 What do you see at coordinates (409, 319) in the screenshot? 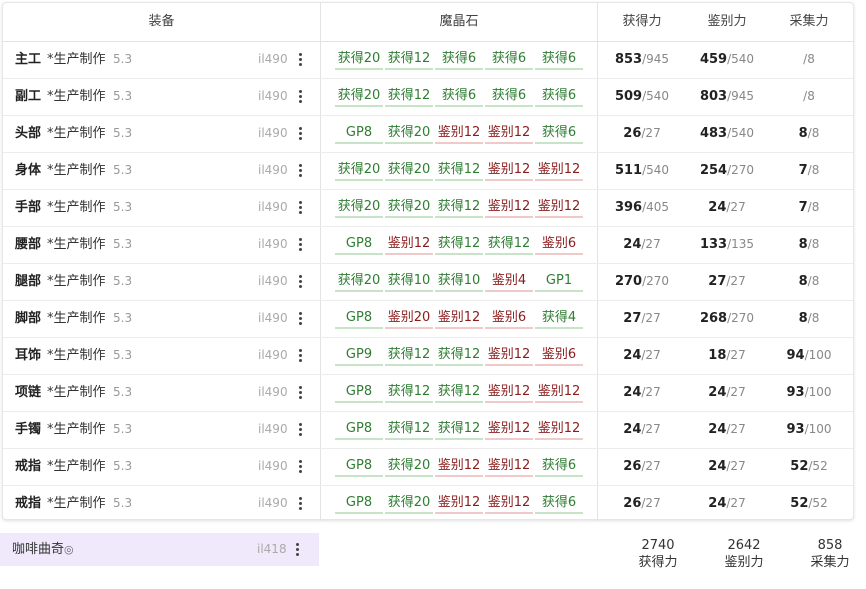
I see `materia-slot: 鉴别20` at bounding box center [409, 319].